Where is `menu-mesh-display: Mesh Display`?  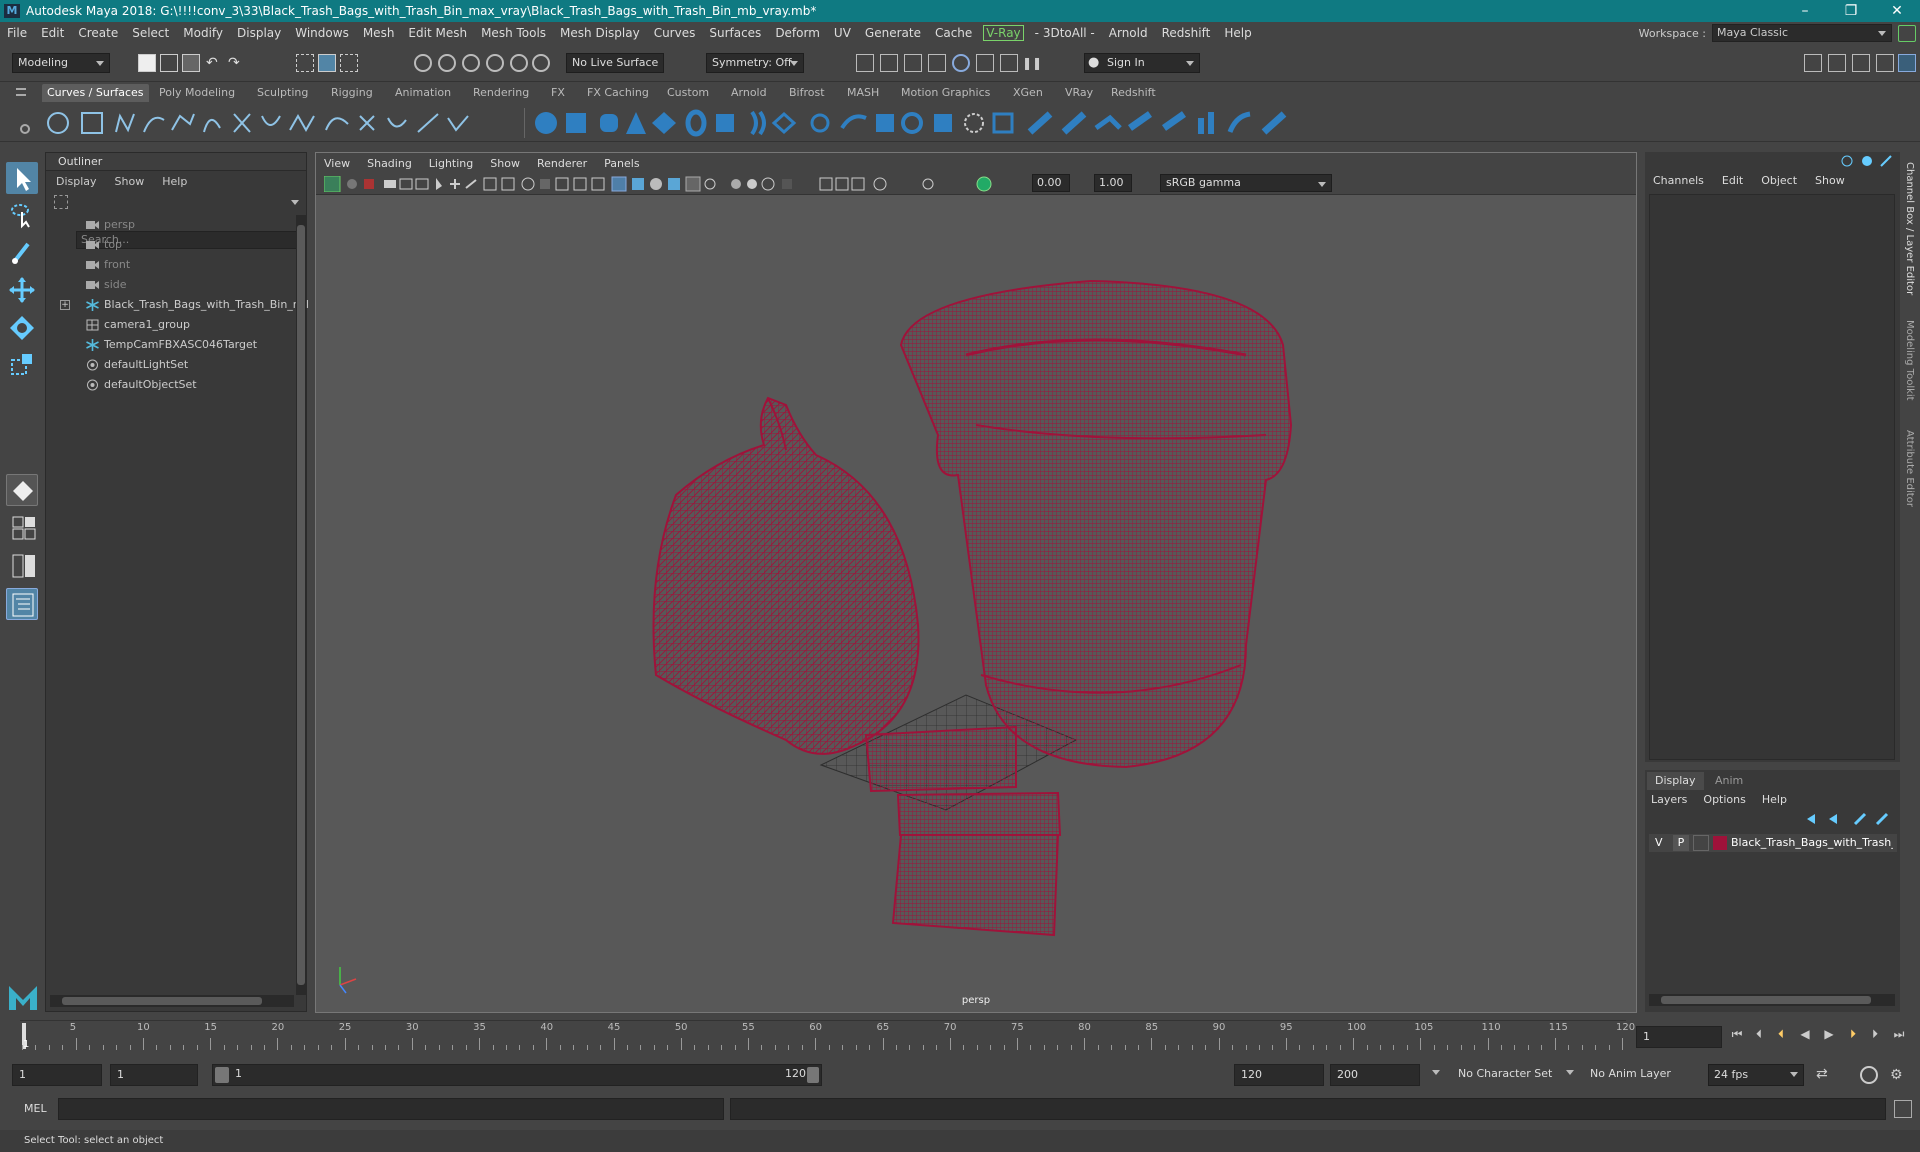
menu-mesh-display: Mesh Display is located at coordinates (600, 33).